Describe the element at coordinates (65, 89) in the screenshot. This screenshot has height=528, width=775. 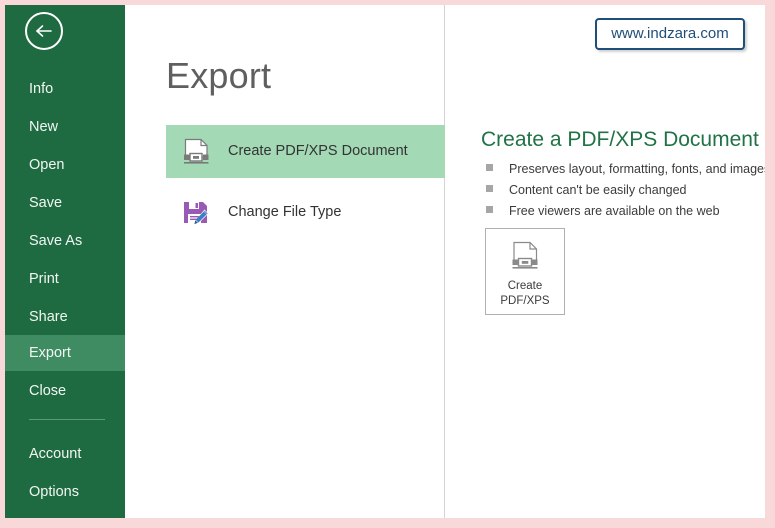
I see `sidebar-item-info: Info` at that location.